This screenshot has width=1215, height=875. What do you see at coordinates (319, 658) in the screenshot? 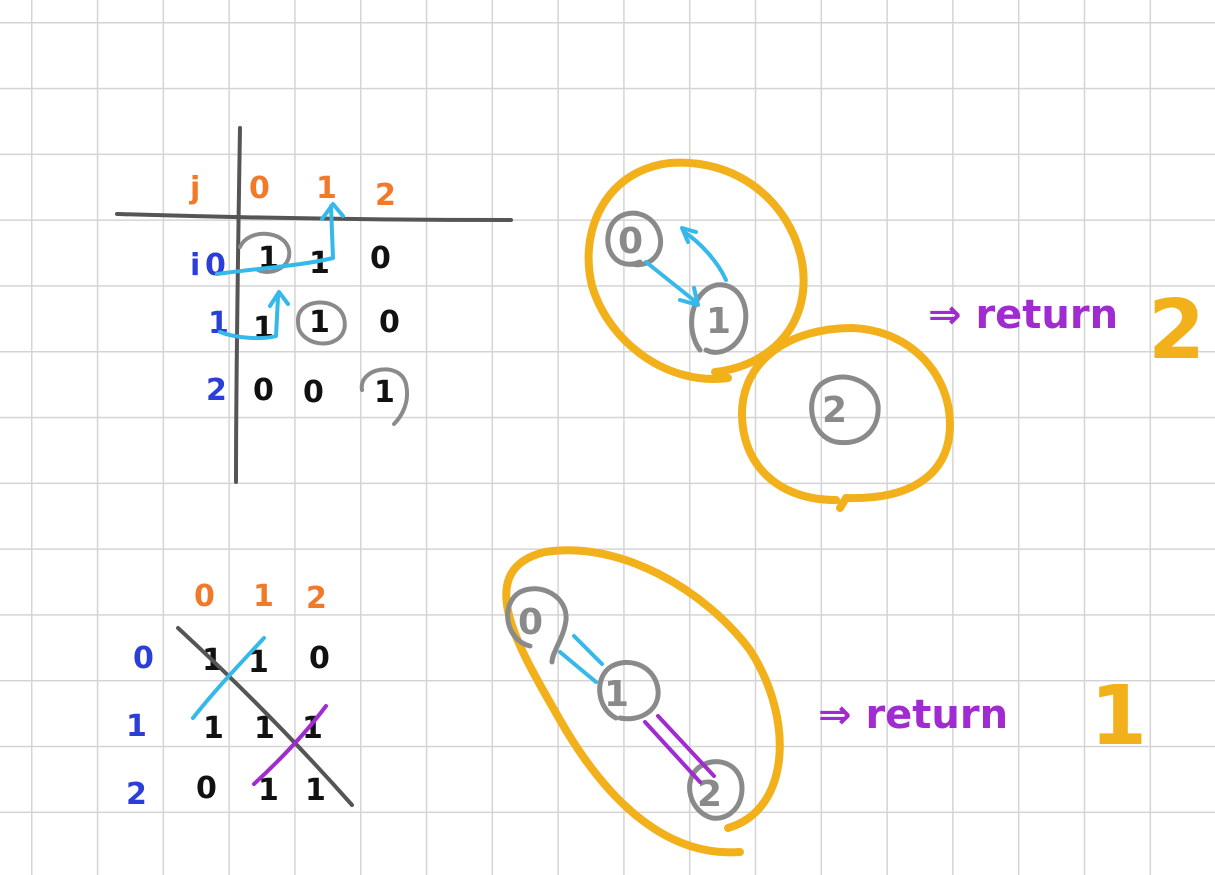
I see `bottom-cell-0-2: 0` at bounding box center [319, 658].